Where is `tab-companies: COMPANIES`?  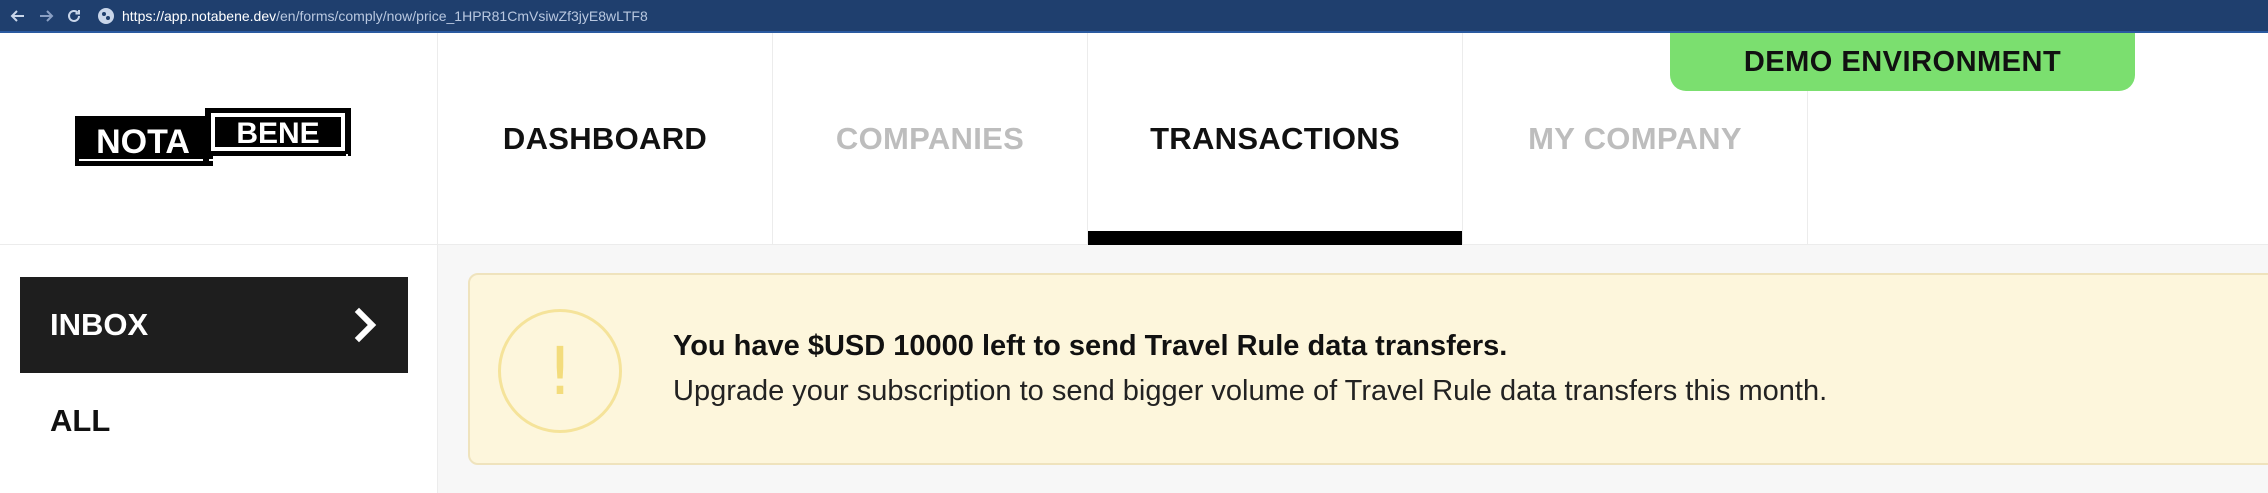
tab-companies: COMPANIES is located at coordinates (930, 139).